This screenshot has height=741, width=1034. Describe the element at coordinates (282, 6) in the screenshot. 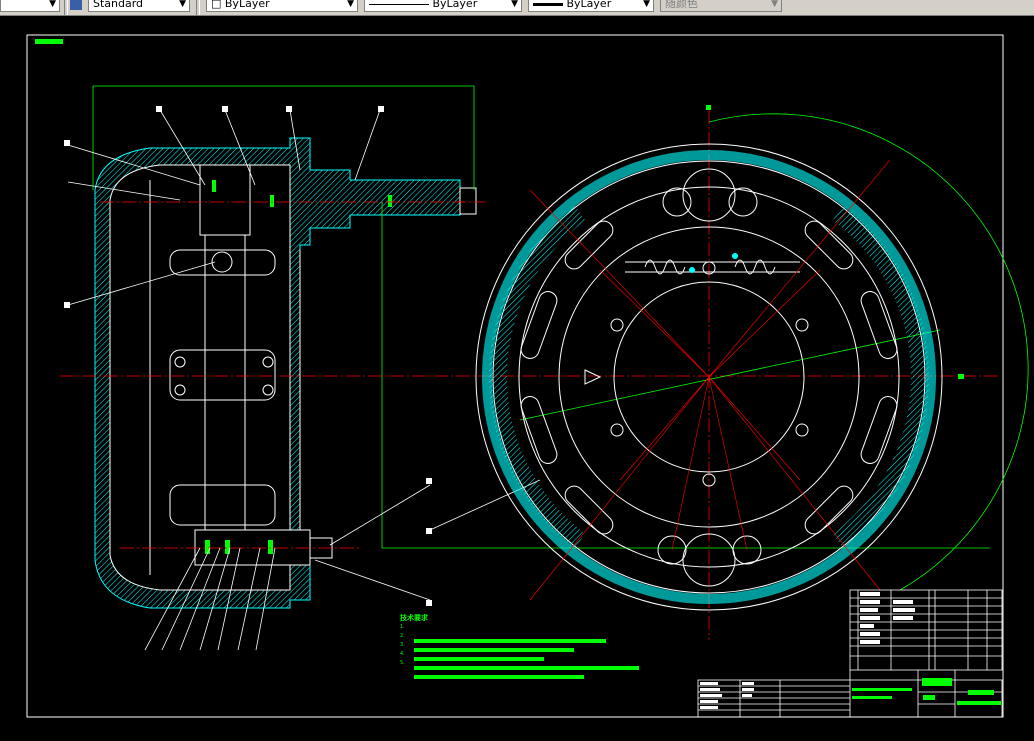

I see `color-dropdown: □ ByLayer ▼` at that location.